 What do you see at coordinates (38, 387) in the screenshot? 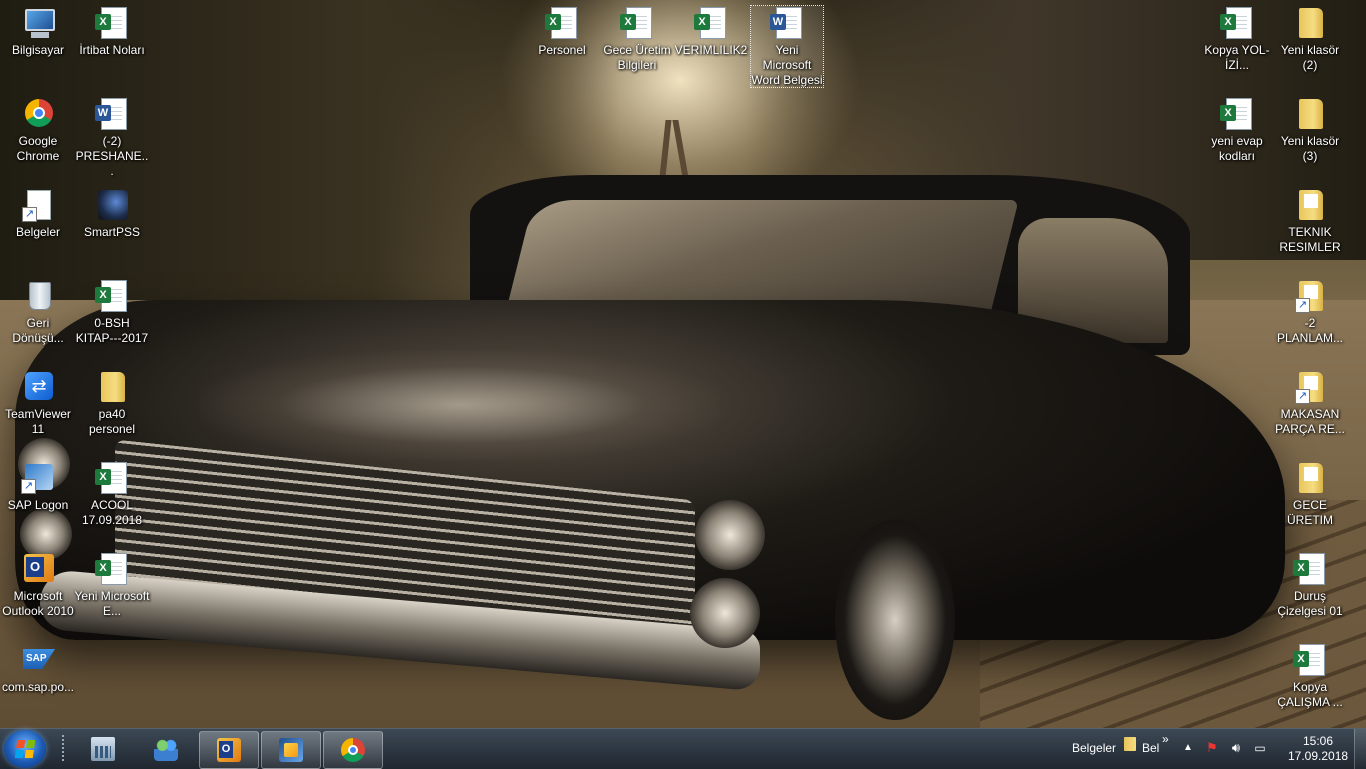
I see `teamviewer-icon` at bounding box center [38, 387].